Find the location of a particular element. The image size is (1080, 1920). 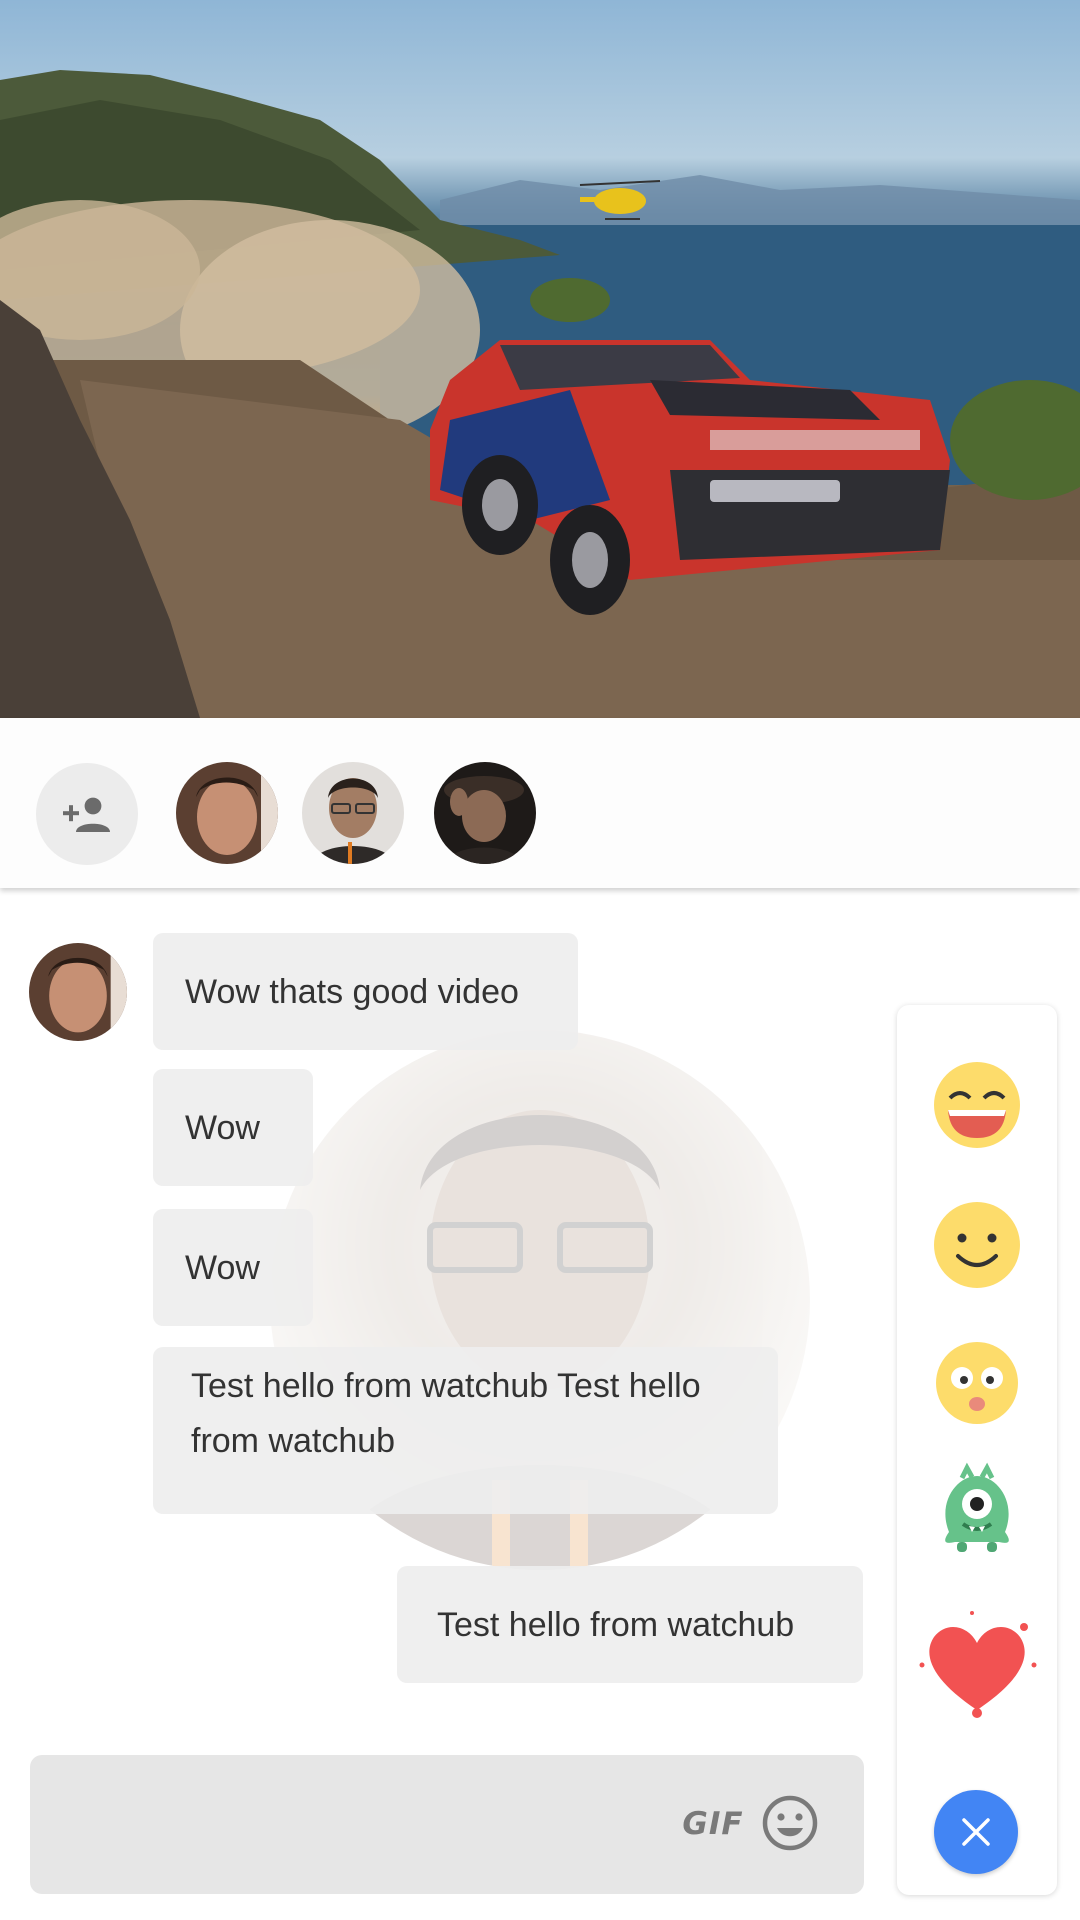

message-text: Wow thats good video is located at coordinates (352, 991).